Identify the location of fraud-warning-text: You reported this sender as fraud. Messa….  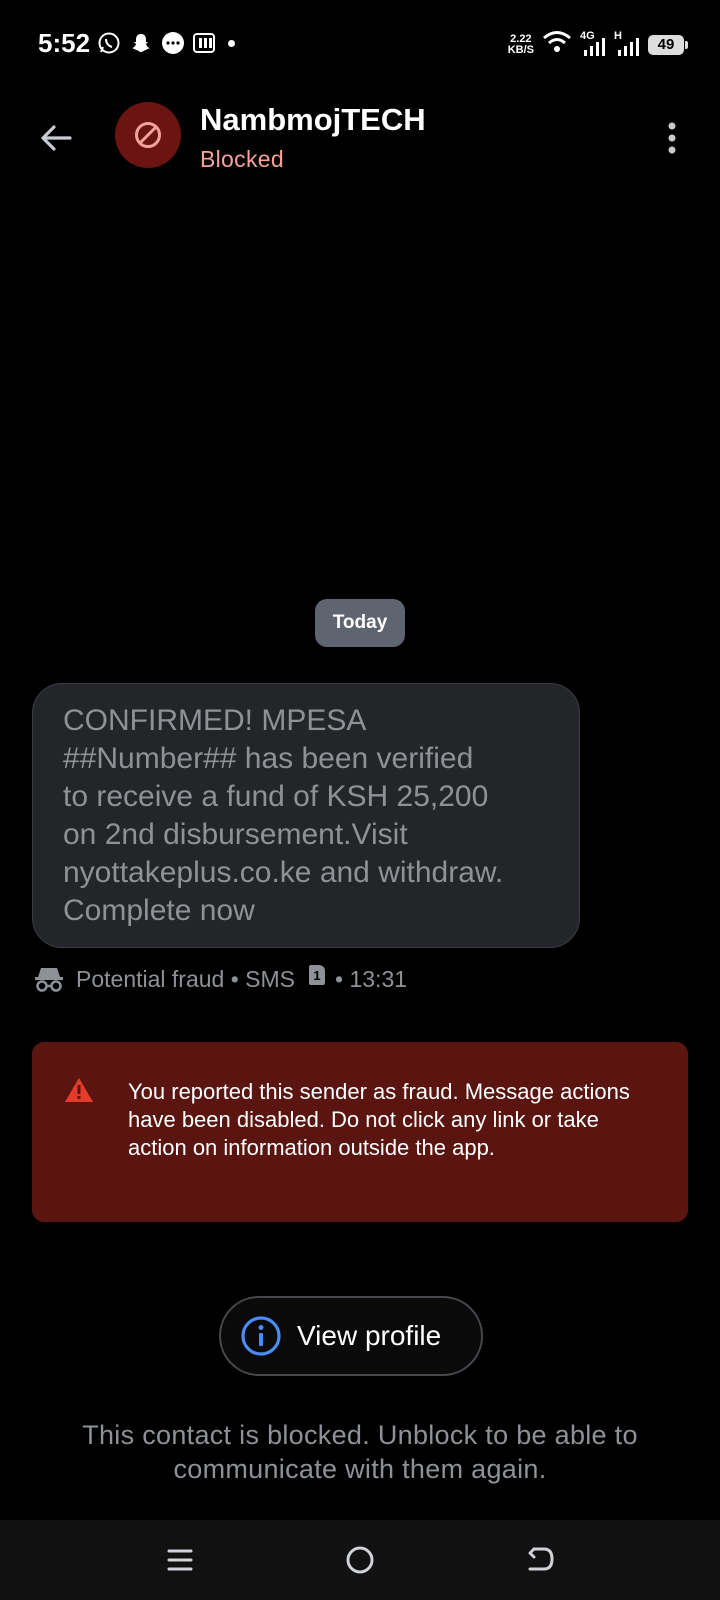
(379, 1119).